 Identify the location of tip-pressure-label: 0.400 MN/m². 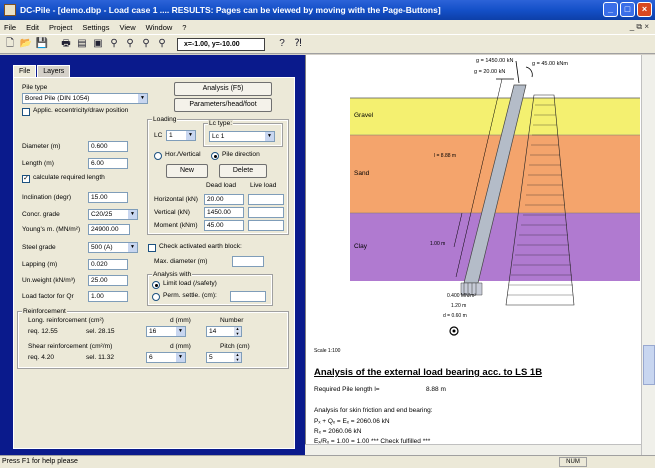
(461, 296).